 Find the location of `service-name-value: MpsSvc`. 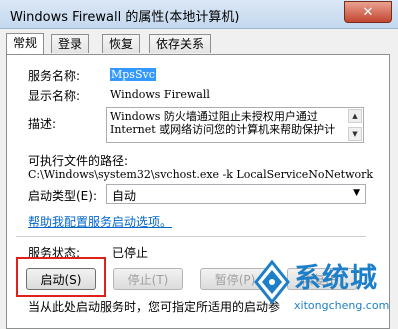

service-name-value: MpsSvc is located at coordinates (133, 74).